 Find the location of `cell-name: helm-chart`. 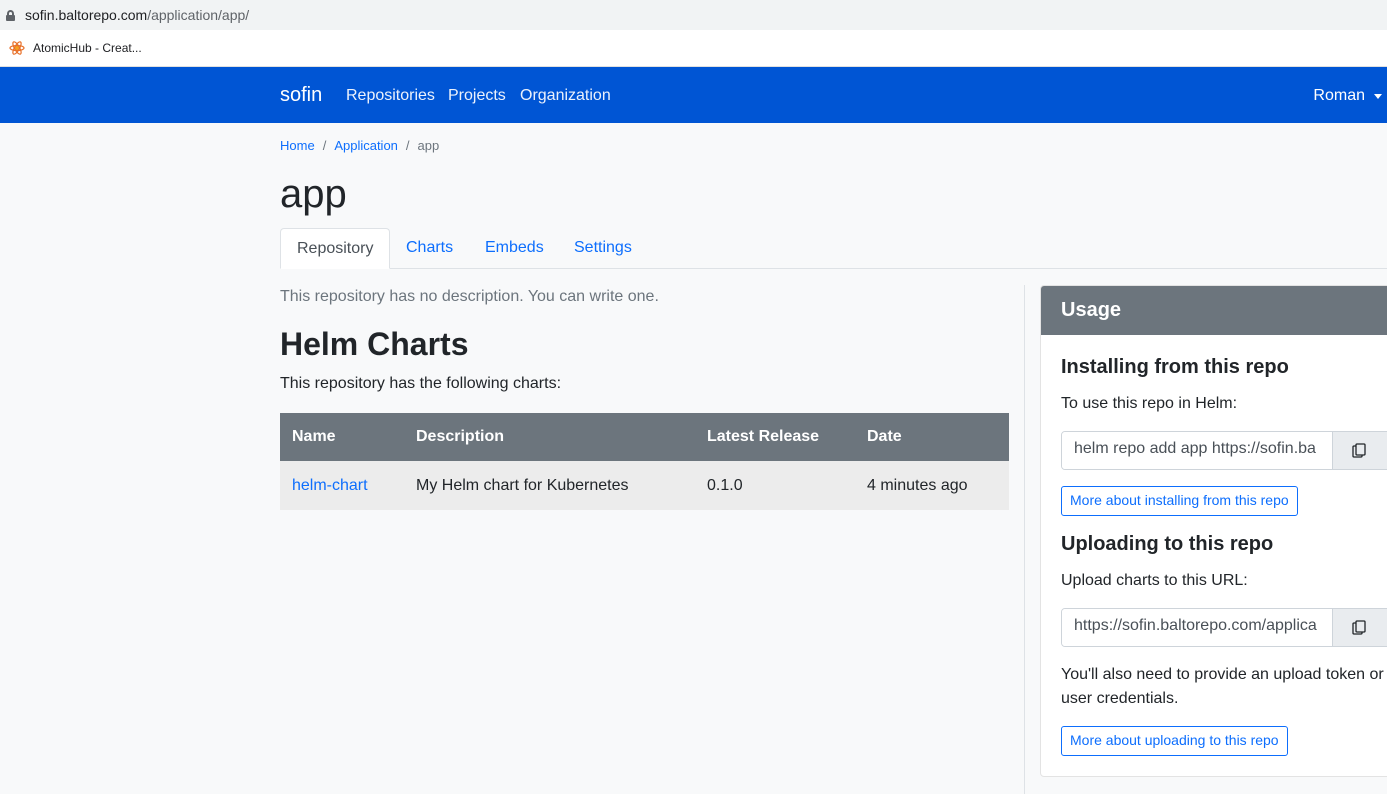

cell-name: helm-chart is located at coordinates (342, 485).